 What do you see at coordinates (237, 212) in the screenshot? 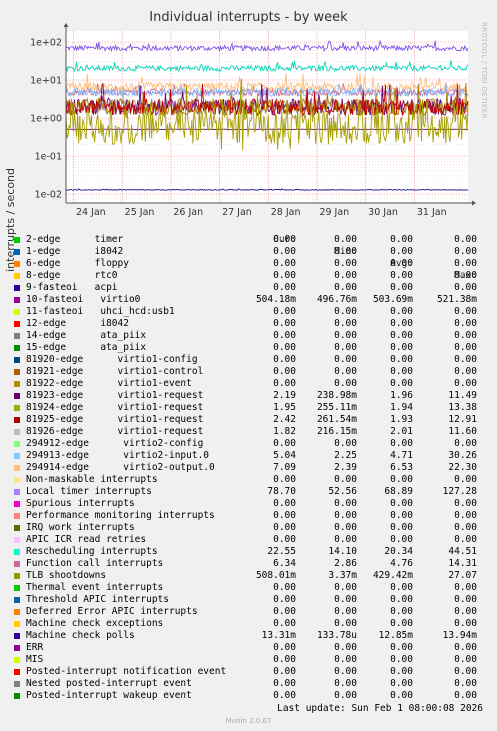
I see `x-tick-label: 27 Jan` at bounding box center [237, 212].